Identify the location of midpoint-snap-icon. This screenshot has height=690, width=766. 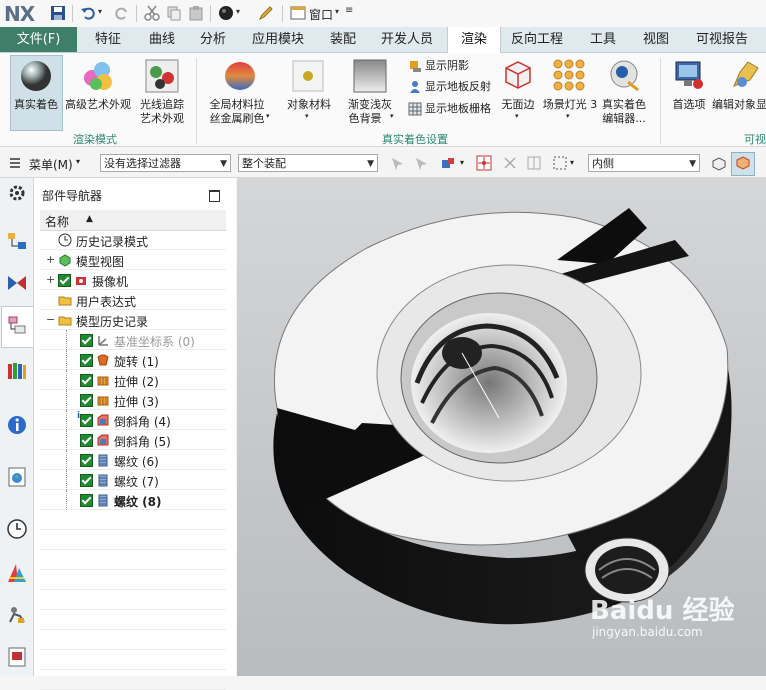
(534, 163).